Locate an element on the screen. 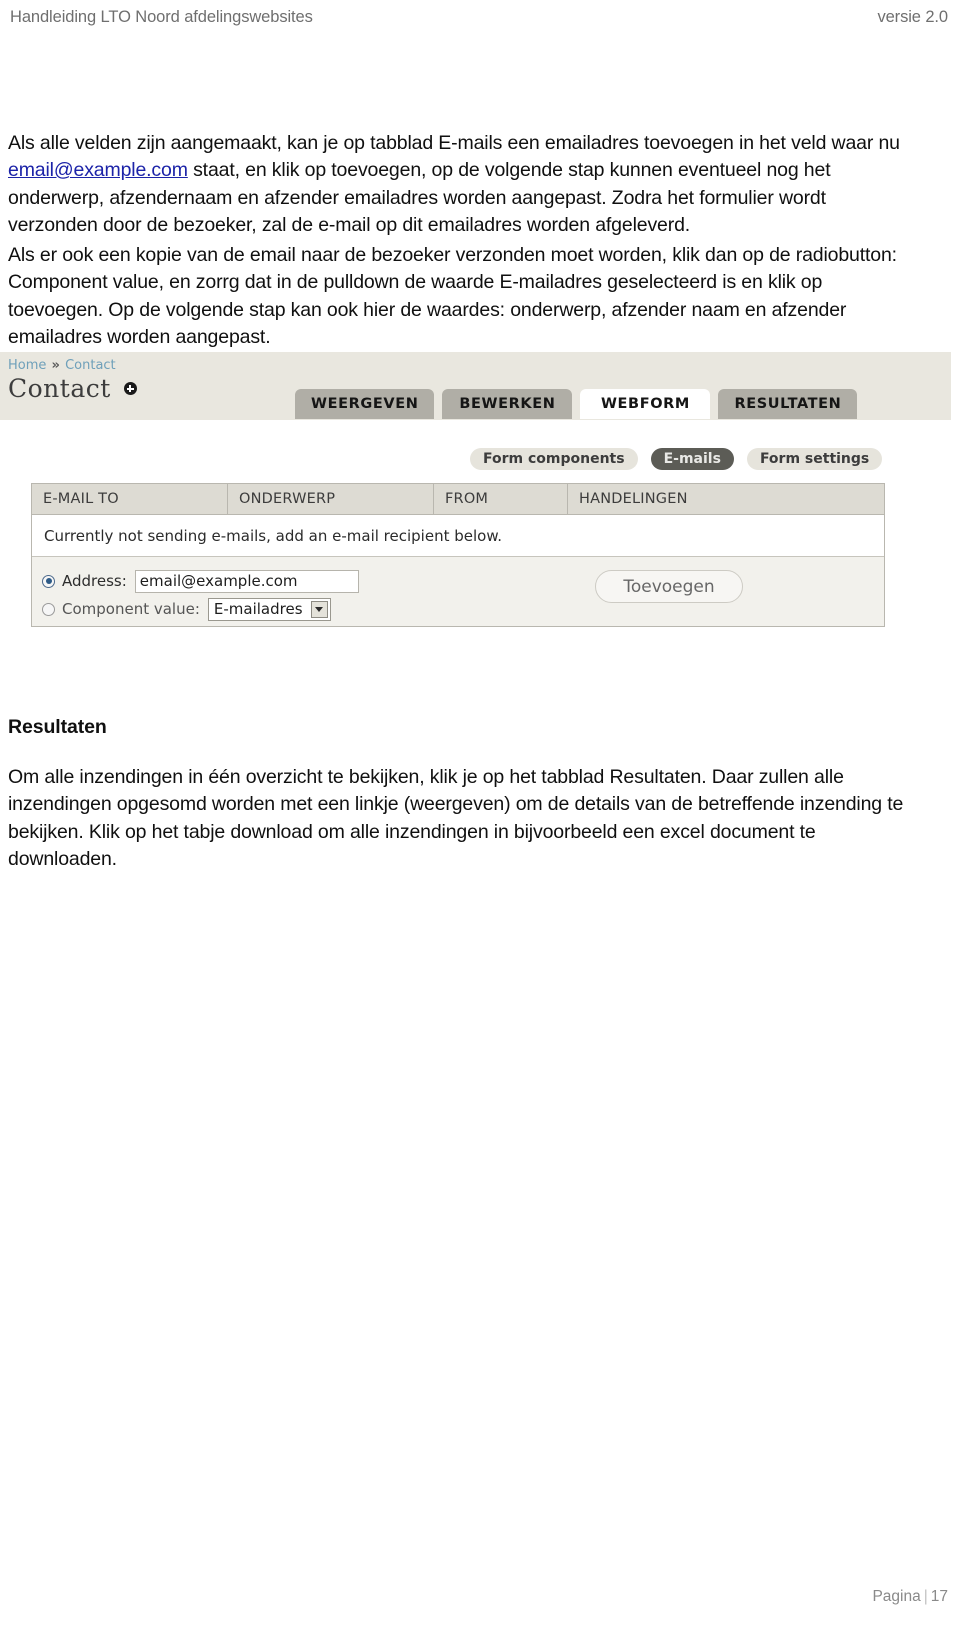 This screenshot has height=1629, width=960. address-input: email@example.com is located at coordinates (246, 581).